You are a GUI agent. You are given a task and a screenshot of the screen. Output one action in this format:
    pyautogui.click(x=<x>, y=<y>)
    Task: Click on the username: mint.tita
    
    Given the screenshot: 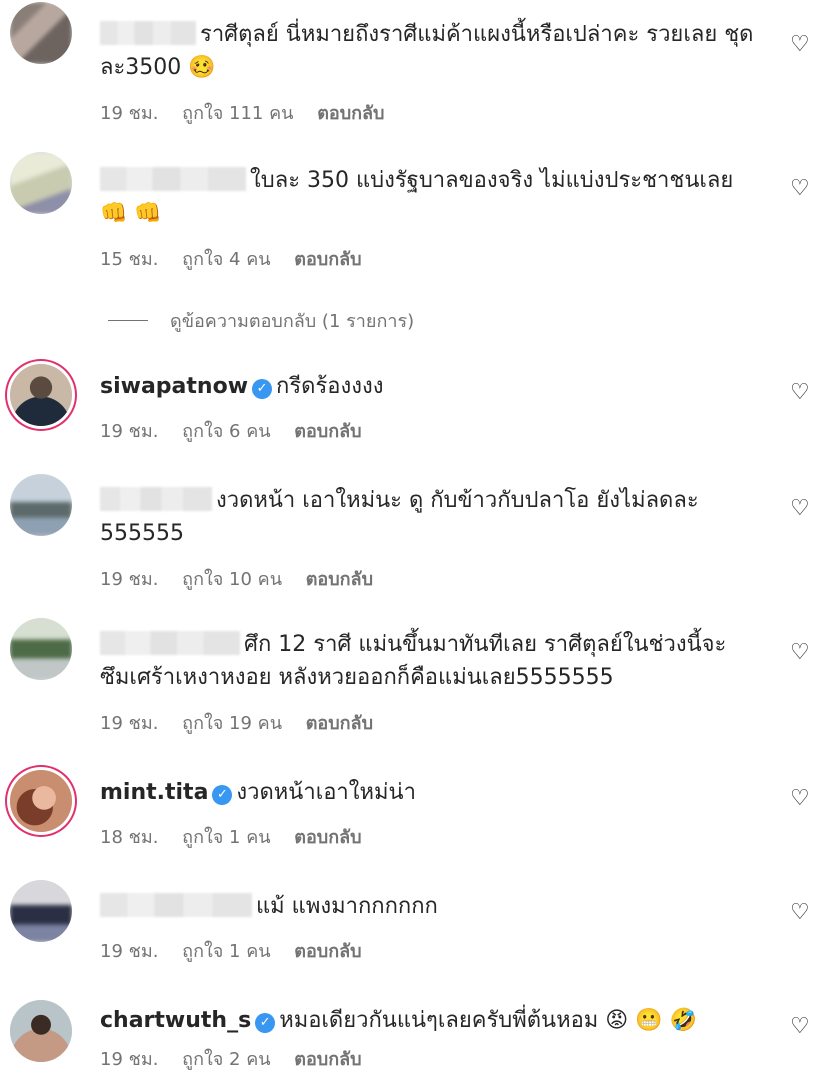 What is the action you would take?
    pyautogui.click(x=154, y=792)
    